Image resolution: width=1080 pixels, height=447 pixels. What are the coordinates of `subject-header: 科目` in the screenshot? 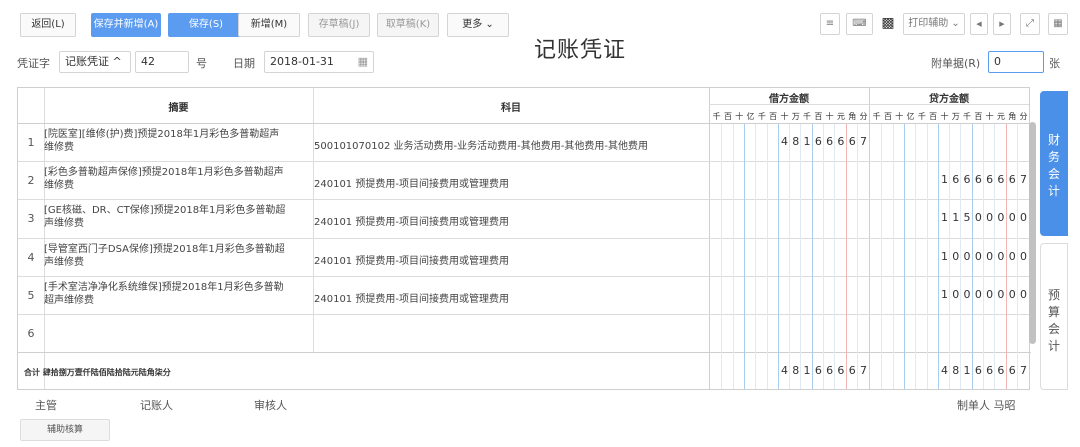 It's located at (511, 108).